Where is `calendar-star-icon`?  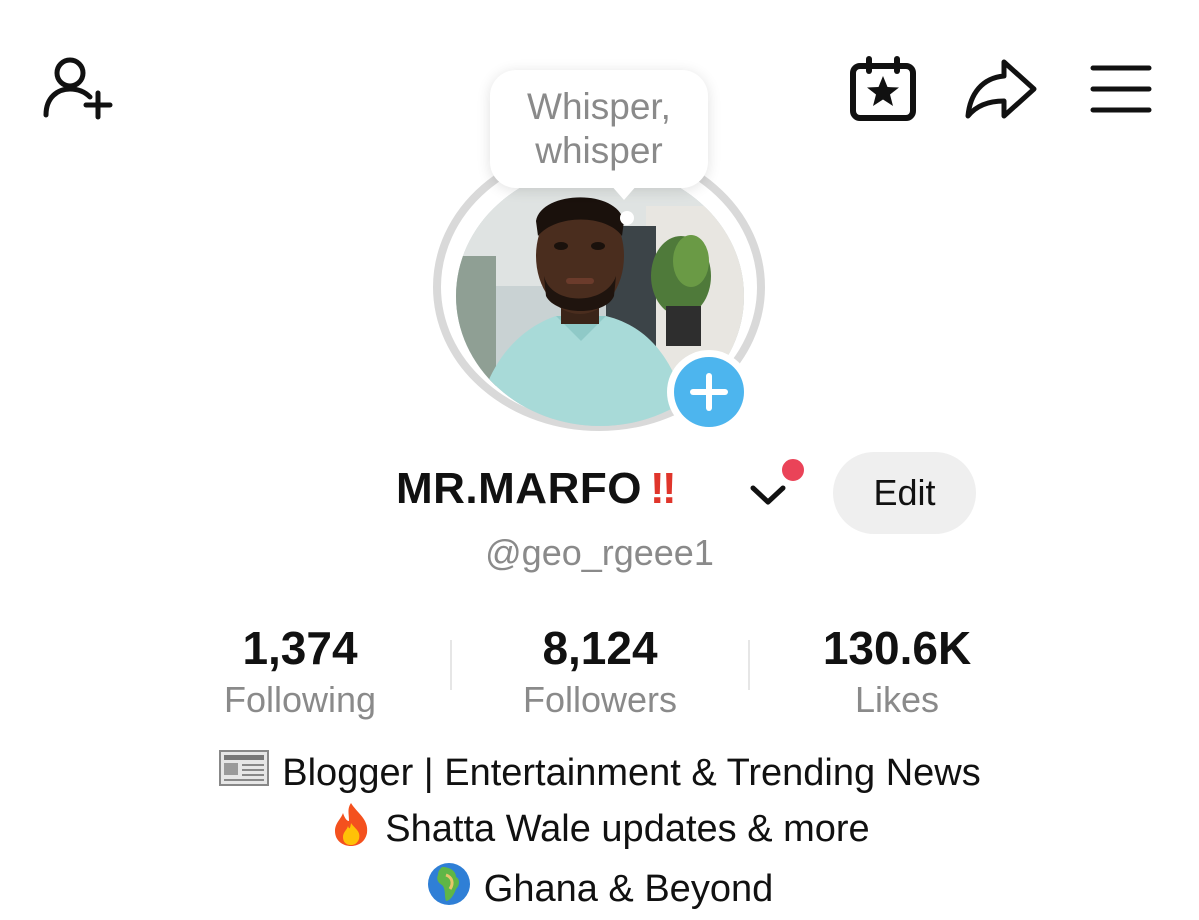
calendar-star-icon is located at coordinates (883, 88).